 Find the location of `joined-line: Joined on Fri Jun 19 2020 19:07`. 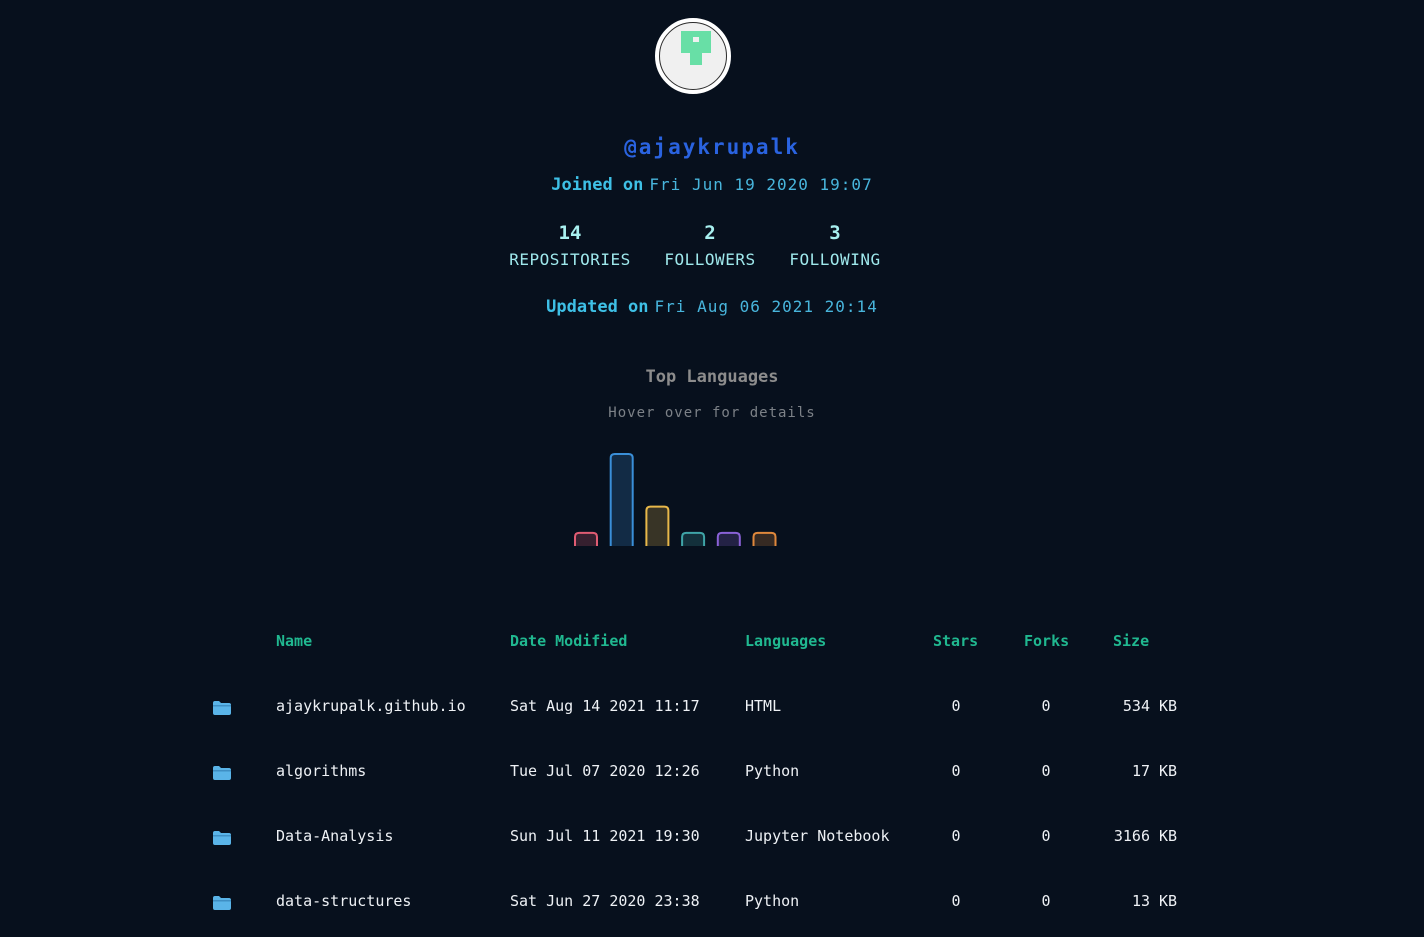

joined-line: Joined on Fri Jun 19 2020 19:07 is located at coordinates (712, 185).